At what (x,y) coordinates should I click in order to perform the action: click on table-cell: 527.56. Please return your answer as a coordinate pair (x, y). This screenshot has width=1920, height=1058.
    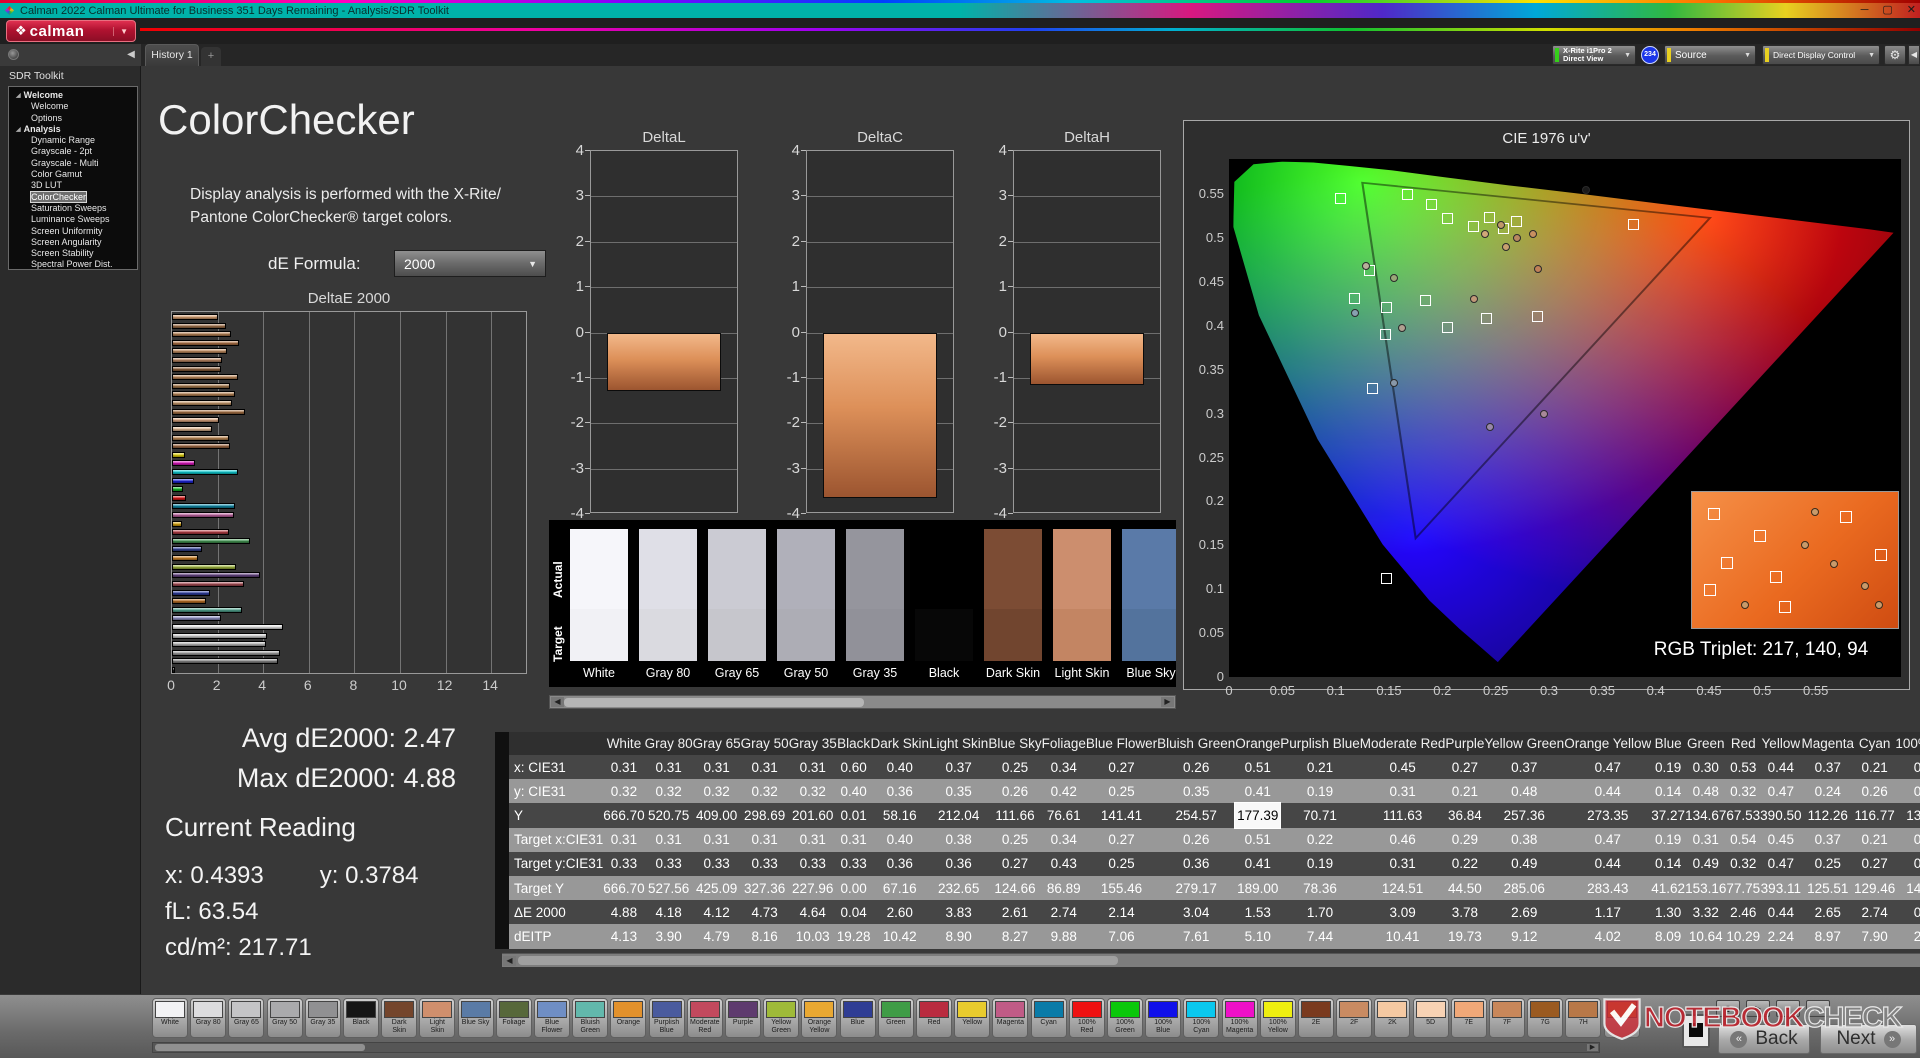
    Looking at the image, I should click on (668, 888).